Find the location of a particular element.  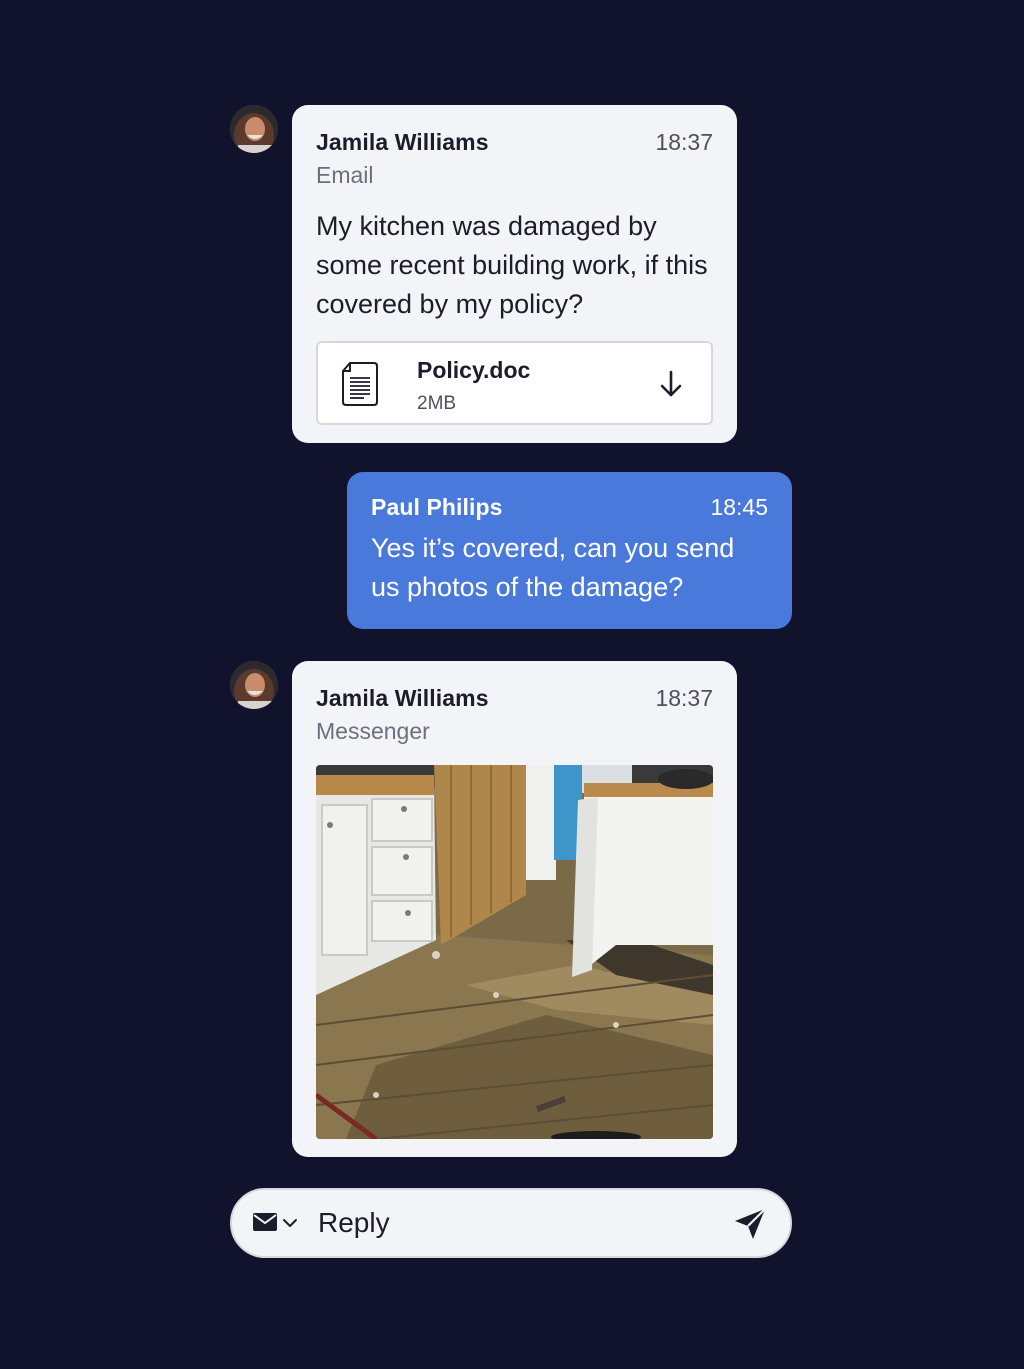

file-attachment: Policy.doc 2MB is located at coordinates (514, 383).